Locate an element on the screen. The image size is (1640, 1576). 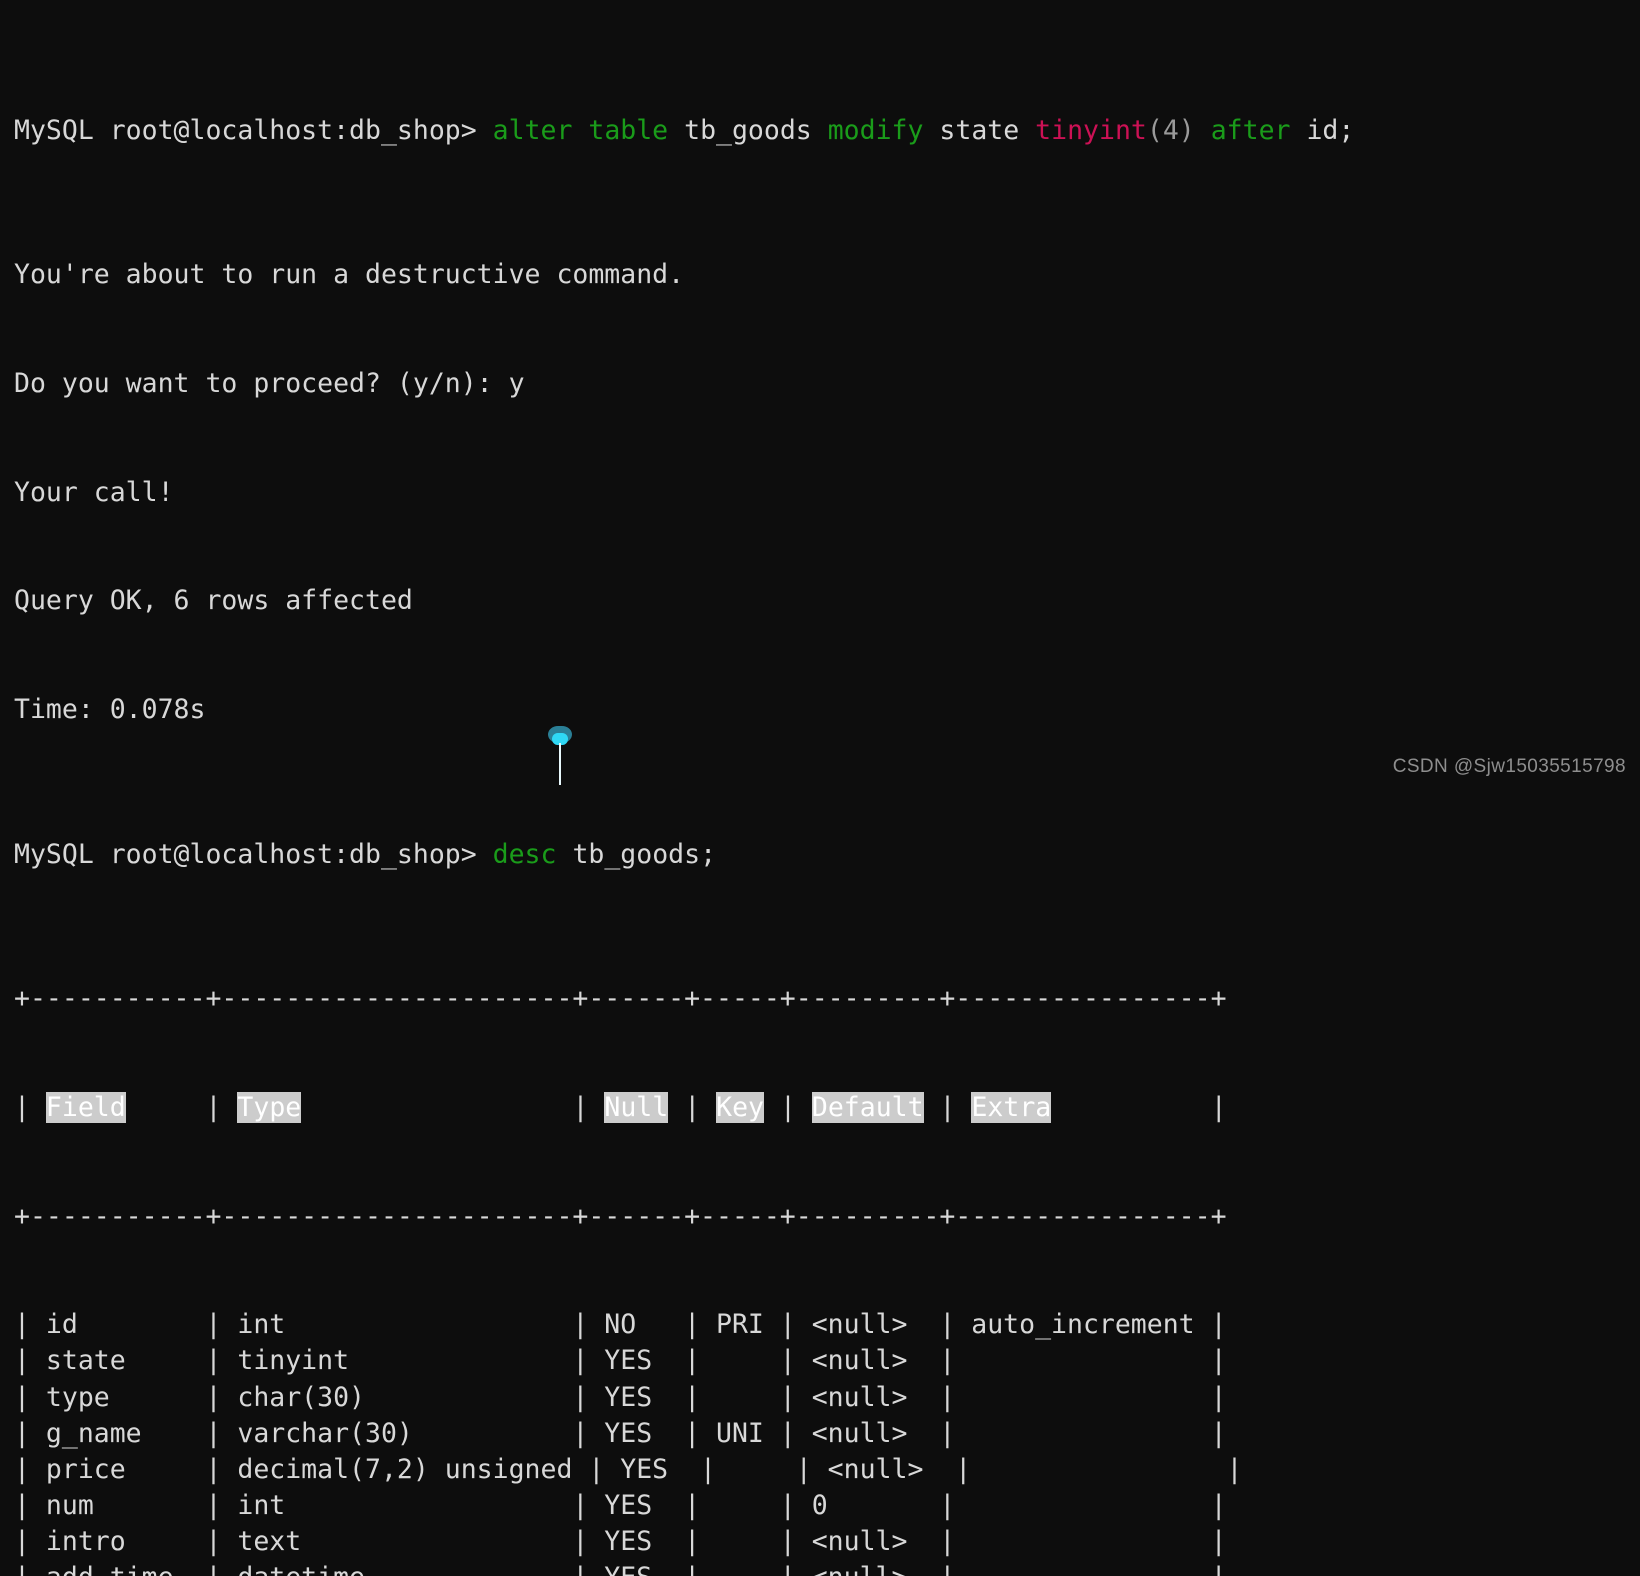
cursor-outer-dot is located at coordinates (560, 734).